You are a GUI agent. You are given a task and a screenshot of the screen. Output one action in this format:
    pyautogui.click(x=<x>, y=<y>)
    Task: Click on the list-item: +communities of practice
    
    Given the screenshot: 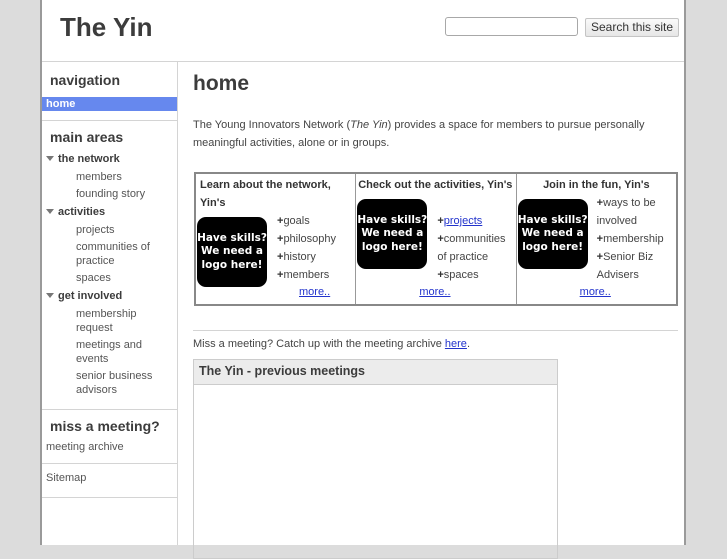 What is the action you would take?
    pyautogui.click(x=477, y=248)
    